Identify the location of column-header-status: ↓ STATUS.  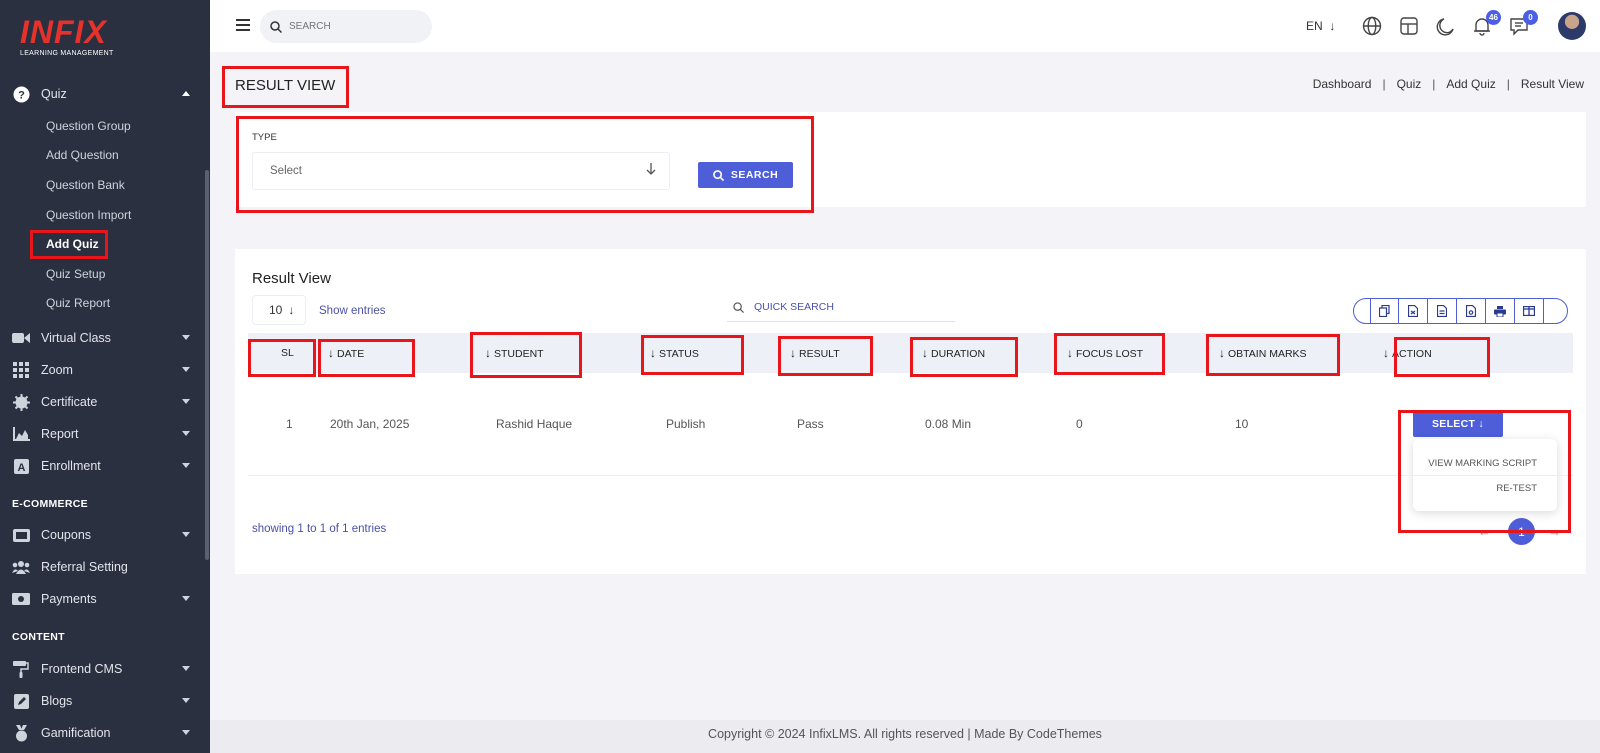
(674, 353).